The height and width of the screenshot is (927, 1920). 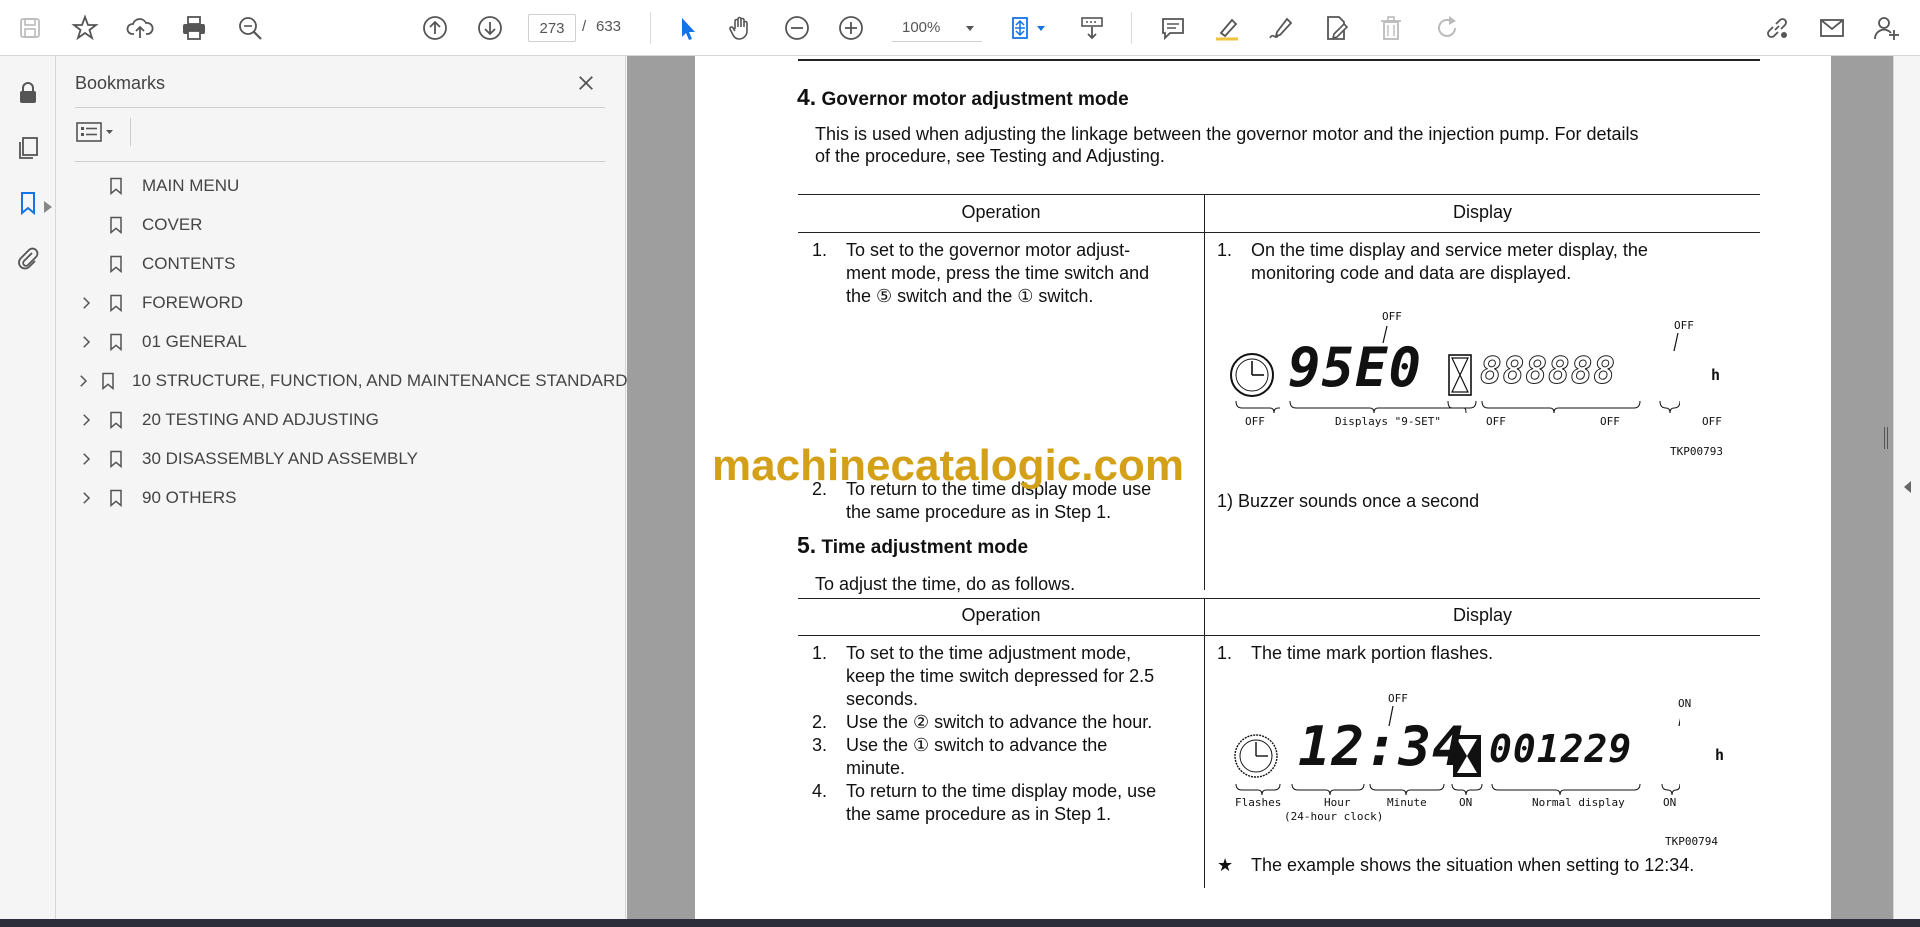 I want to click on bookmark-label: 90 OTHERS, so click(x=189, y=497).